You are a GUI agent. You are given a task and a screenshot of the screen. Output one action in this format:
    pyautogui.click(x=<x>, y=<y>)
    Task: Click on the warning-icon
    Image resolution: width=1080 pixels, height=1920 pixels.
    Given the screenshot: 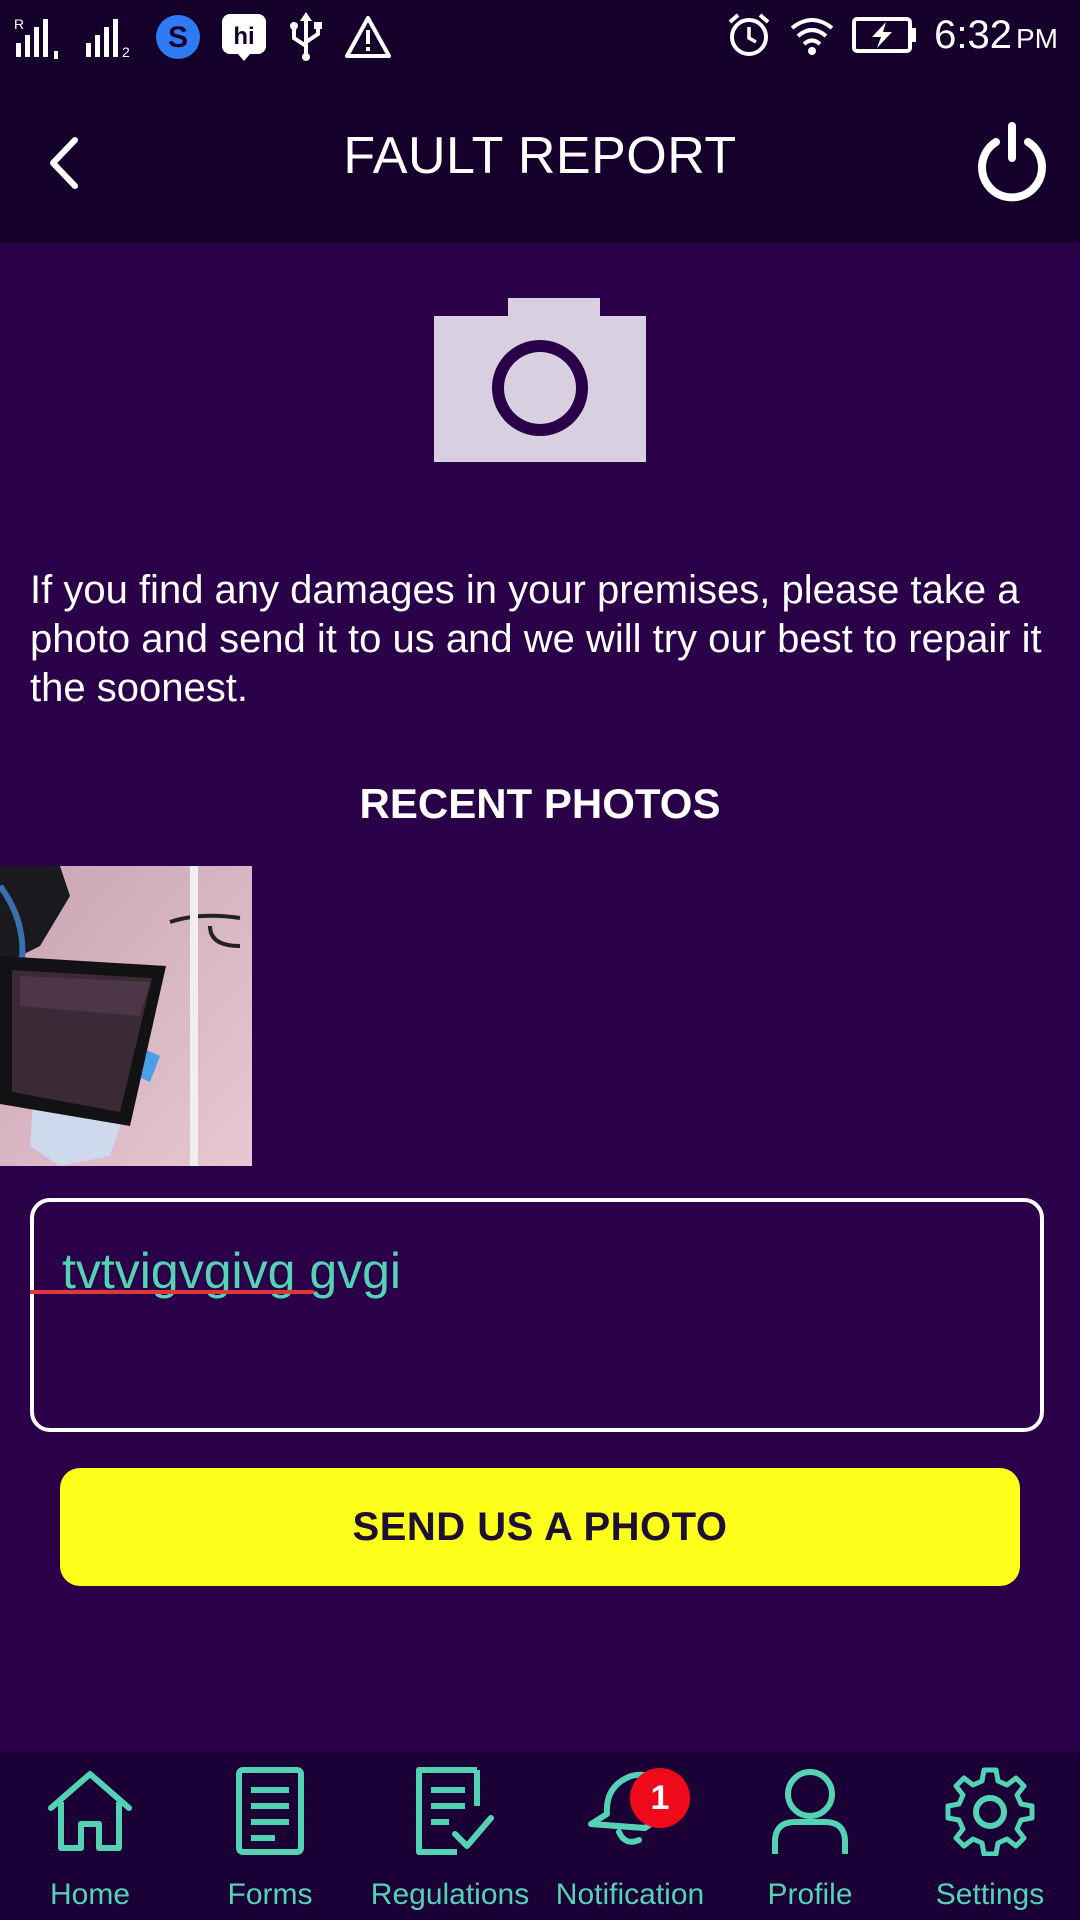 What is the action you would take?
    pyautogui.click(x=368, y=37)
    